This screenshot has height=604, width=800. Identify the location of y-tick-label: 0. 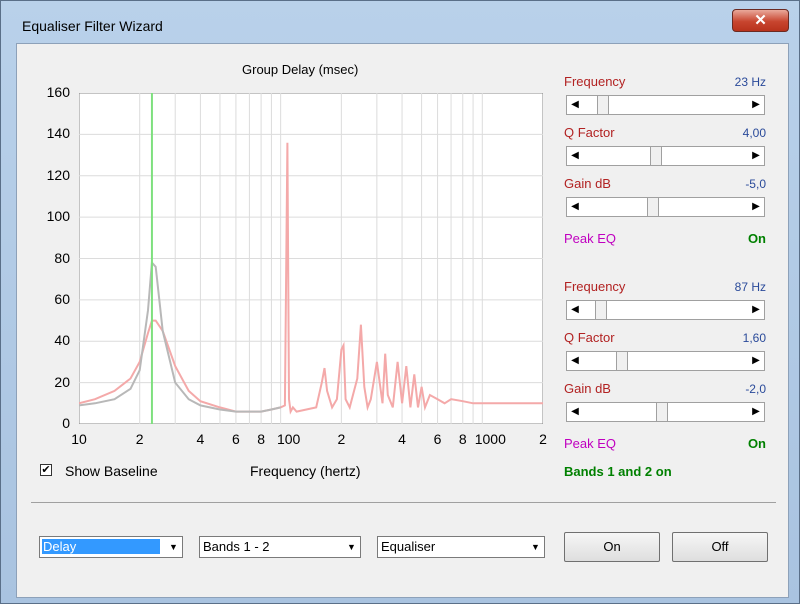
(66, 423).